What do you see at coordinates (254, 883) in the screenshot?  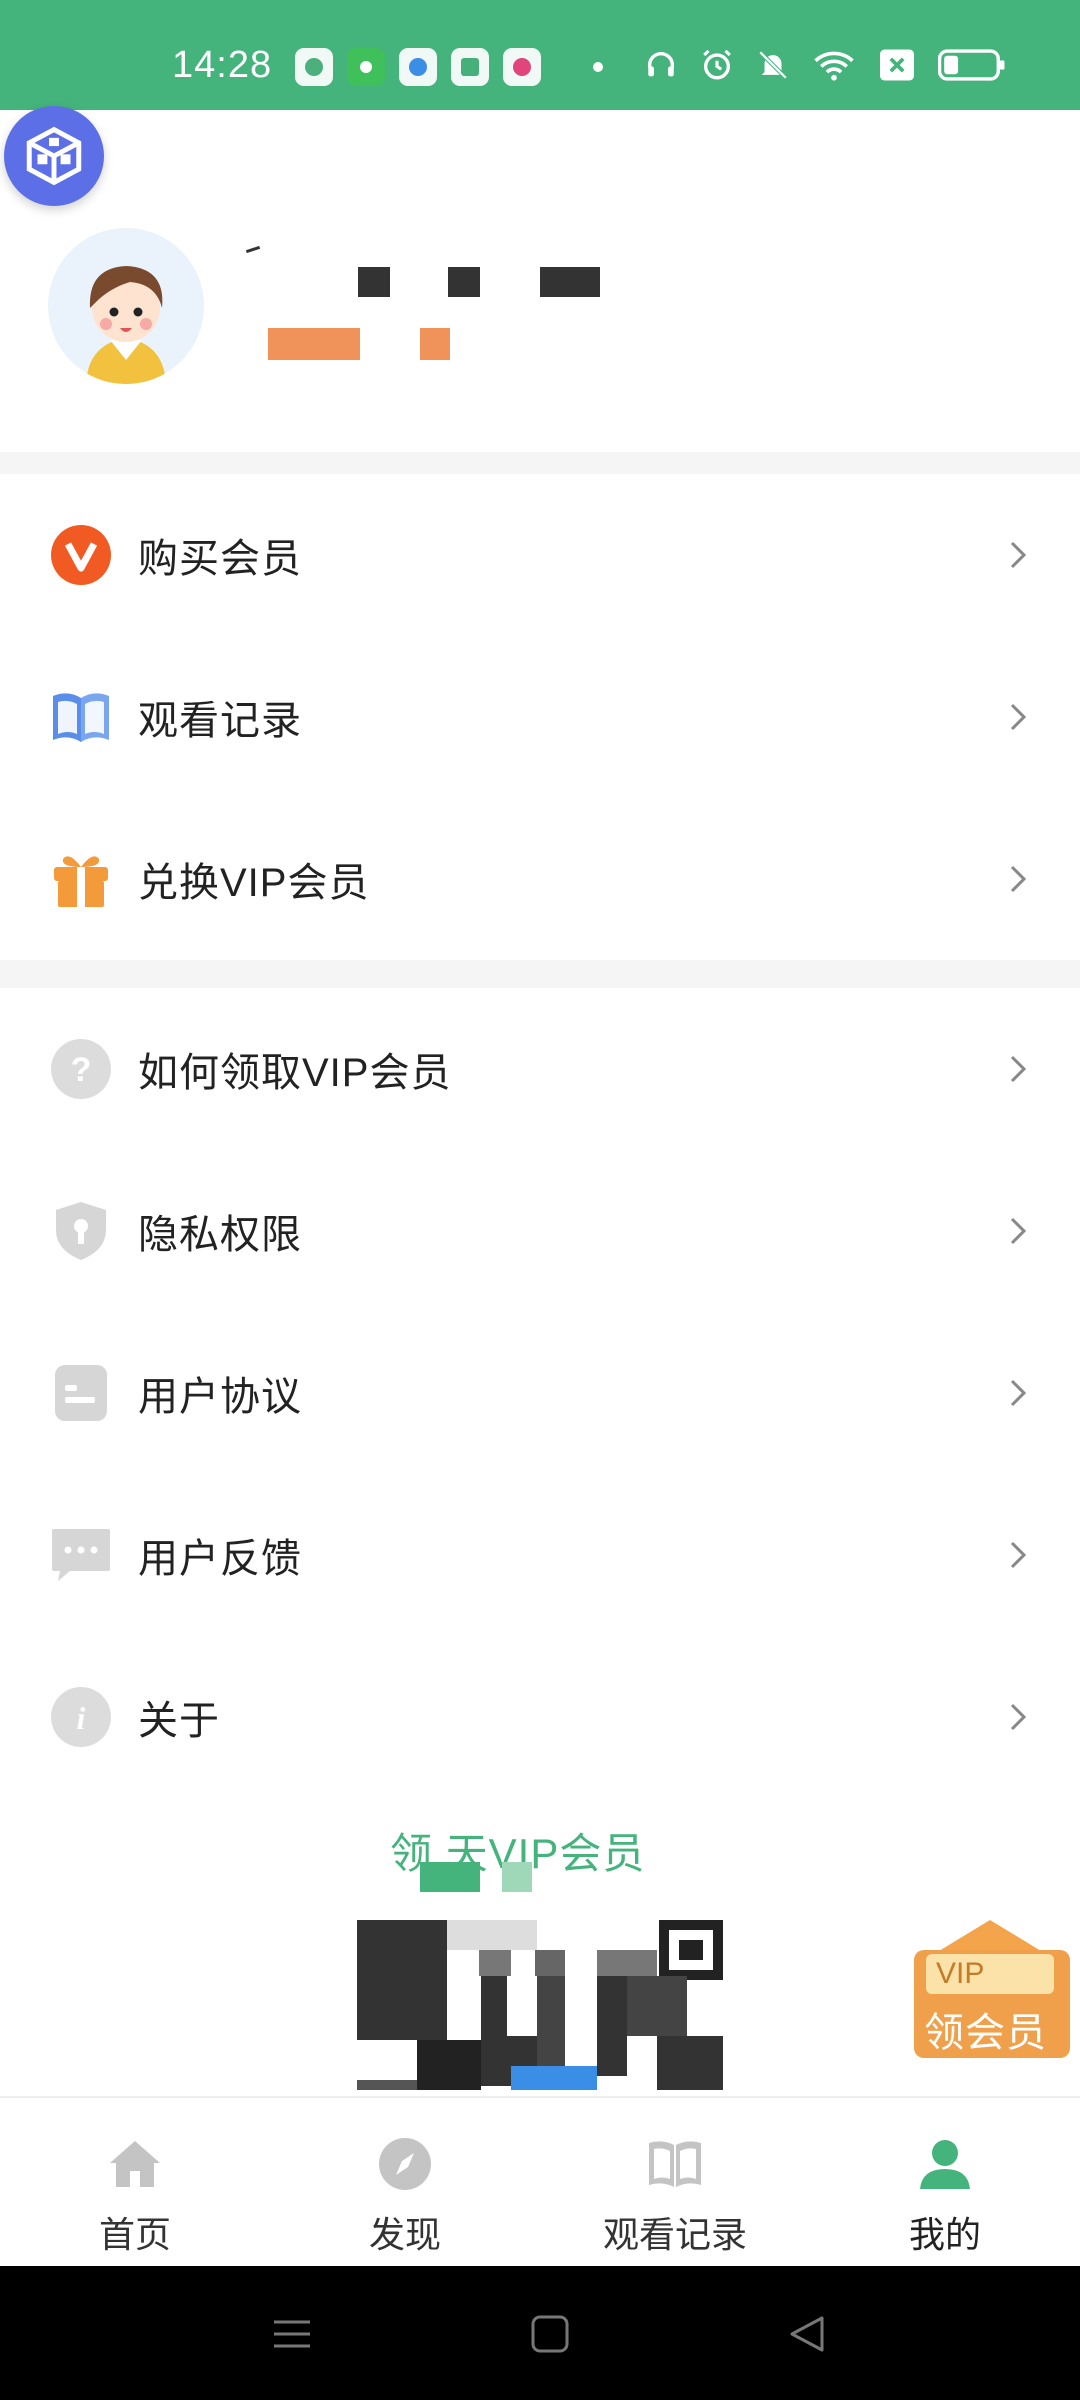 I see `menu-label: 兑换VIP会员` at bounding box center [254, 883].